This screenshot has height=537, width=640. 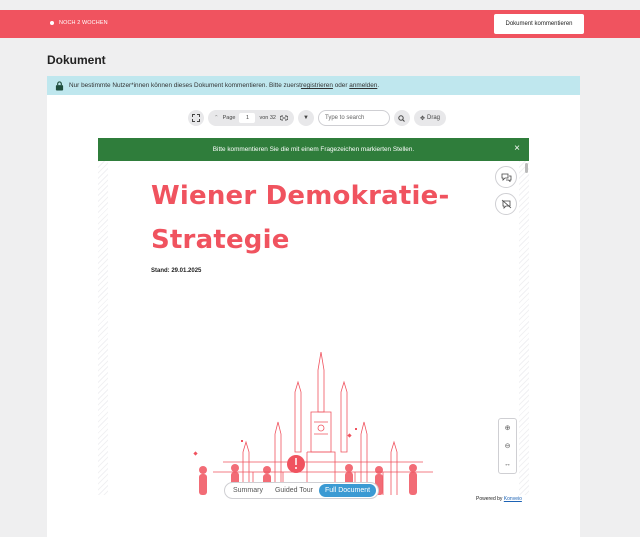 What do you see at coordinates (524, 328) in the screenshot?
I see `page-margin-right` at bounding box center [524, 328].